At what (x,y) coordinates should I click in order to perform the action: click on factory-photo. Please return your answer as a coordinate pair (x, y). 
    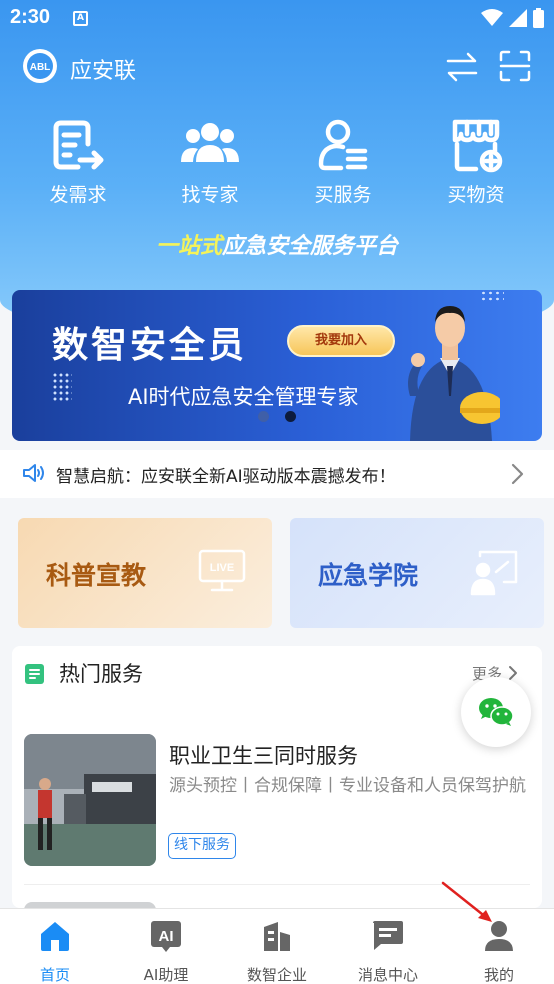
    Looking at the image, I should click on (90, 800).